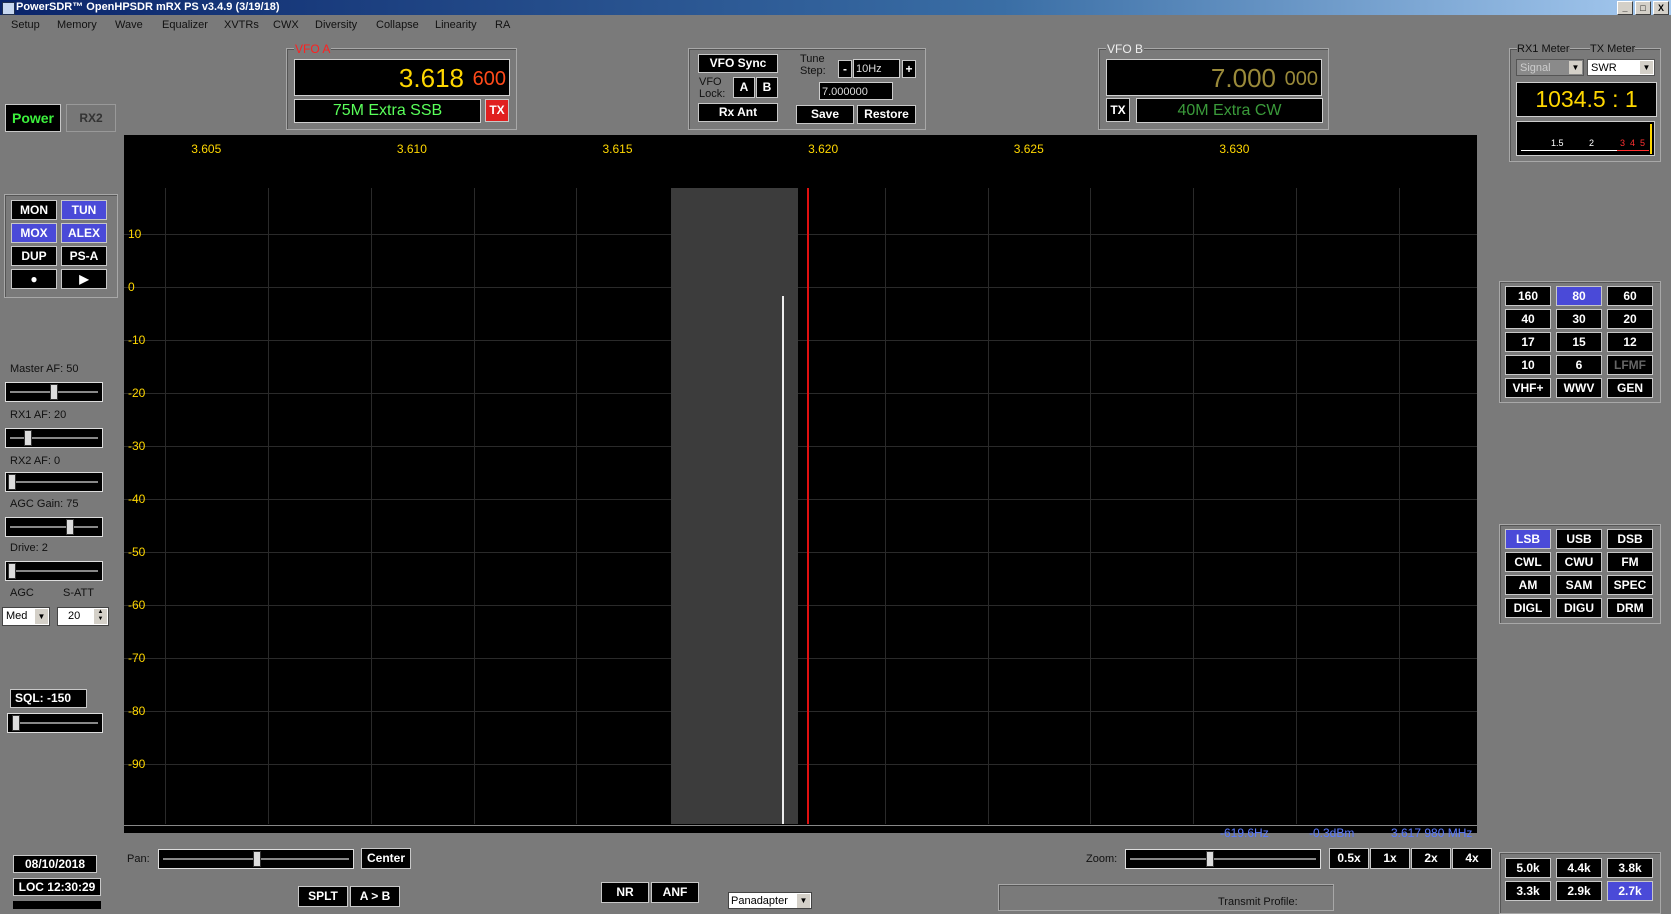 The image size is (1671, 914). What do you see at coordinates (1550, 67) in the screenshot?
I see `rx1-meter-select: Signal ▼` at bounding box center [1550, 67].